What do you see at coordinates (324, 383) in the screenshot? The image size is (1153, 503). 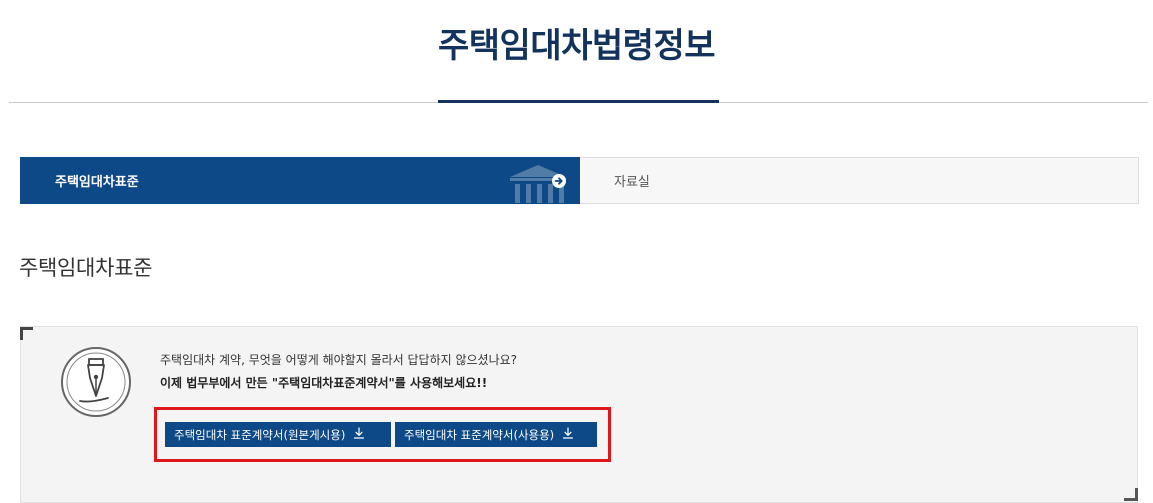 I see `info-recommendation-text: 이제 법무부에서 만든 "주택임대차표준계약서"를 사용해보세요!!` at bounding box center [324, 383].